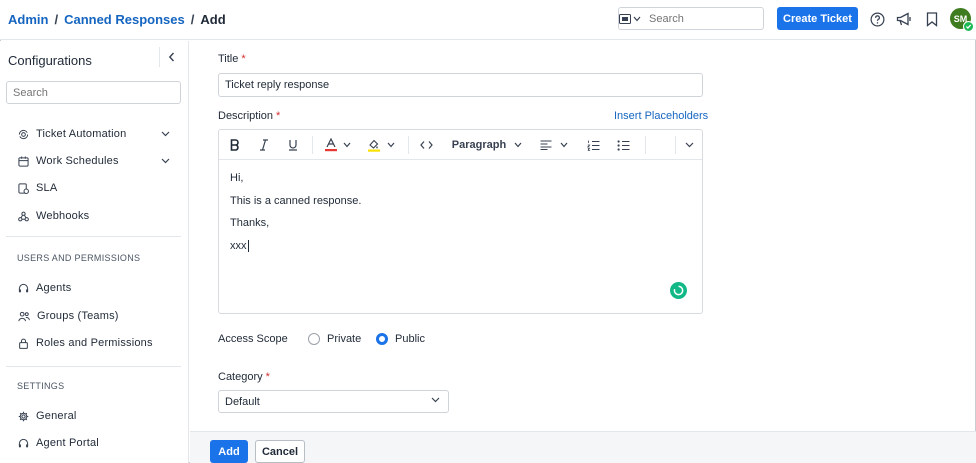 The width and height of the screenshot is (976, 463). Describe the element at coordinates (93, 92) in the screenshot. I see `sidebar-search-input` at that location.